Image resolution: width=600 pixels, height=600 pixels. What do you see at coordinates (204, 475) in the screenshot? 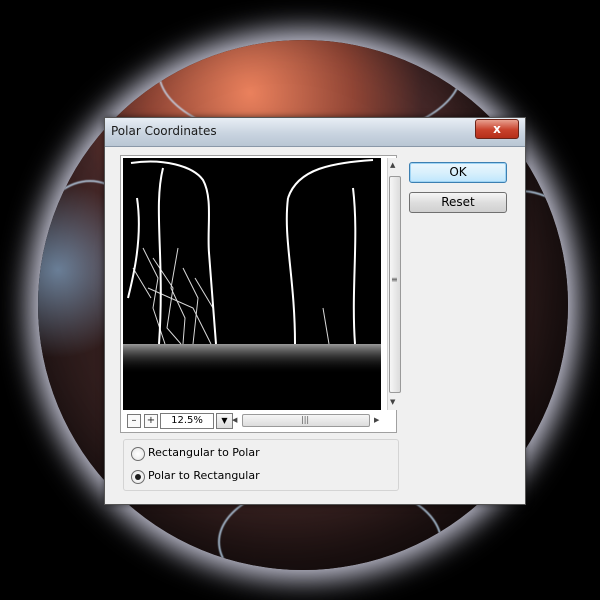
I see `option-label: Polar to Rectangular` at bounding box center [204, 475].